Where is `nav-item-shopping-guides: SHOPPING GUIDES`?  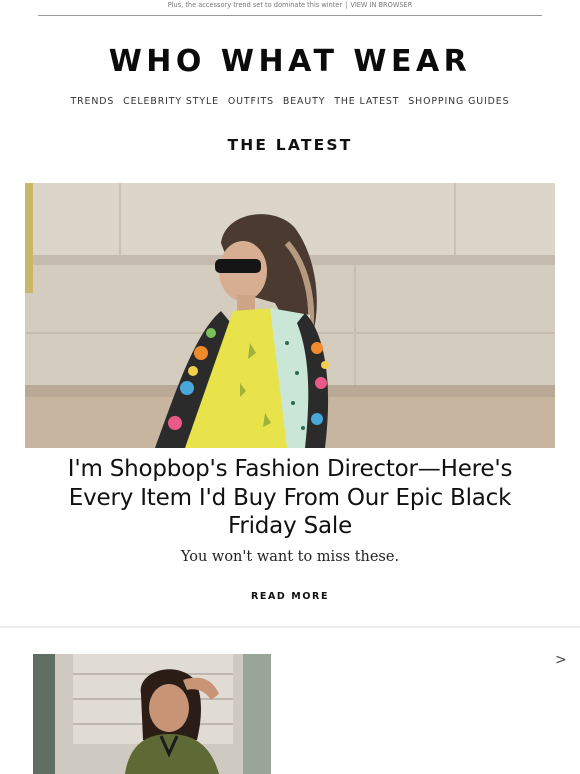
nav-item-shopping-guides: SHOPPING GUIDES is located at coordinates (458, 101).